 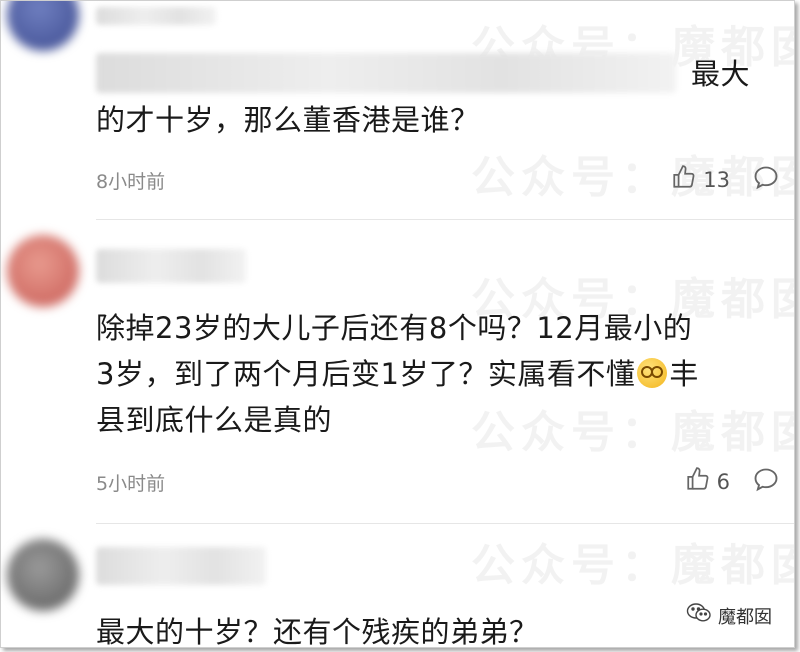 I want to click on comment-text-rest: 的才十岁，那么董香港是谁？, so click(x=288, y=120).